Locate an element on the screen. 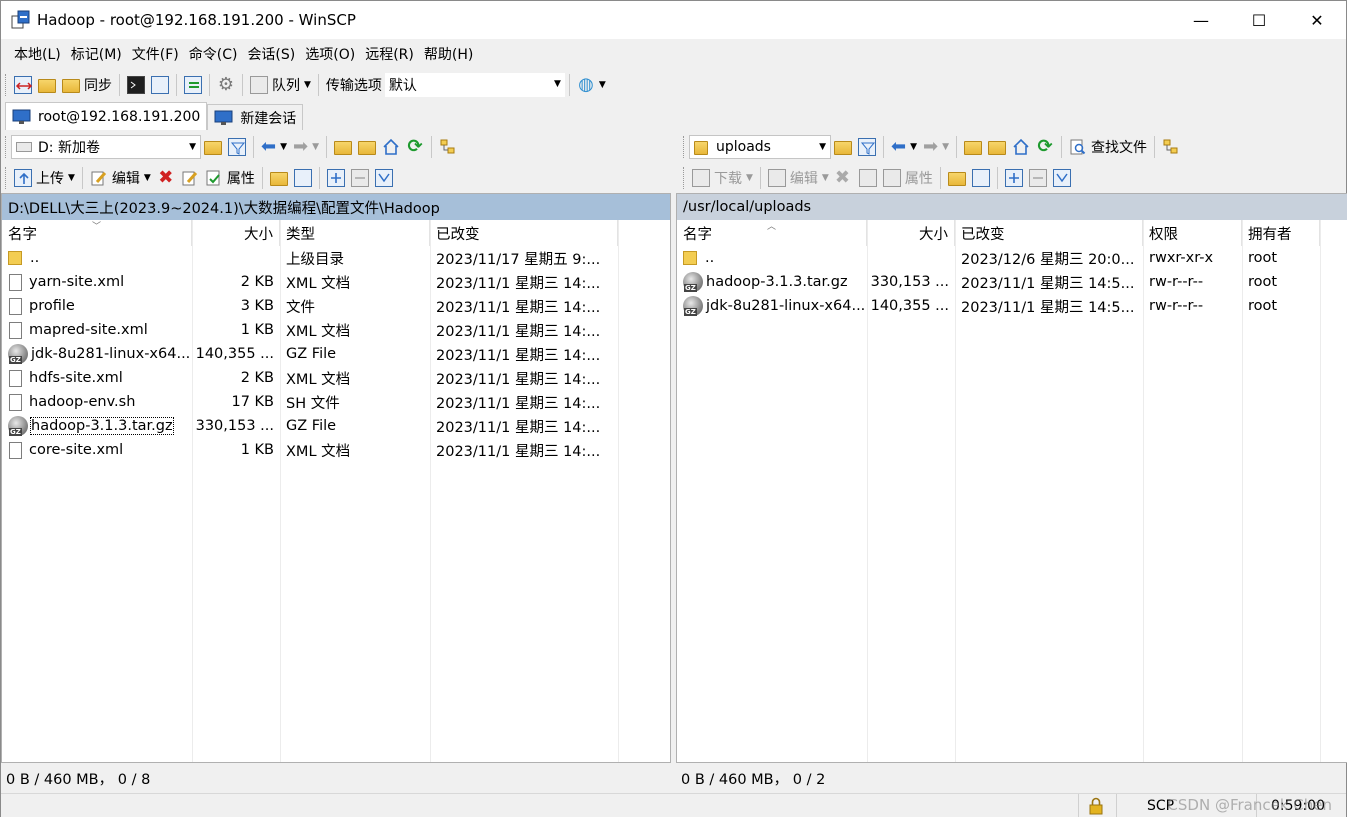 The width and height of the screenshot is (1347, 817). column-name: 名字 ︿ is located at coordinates (772, 233).